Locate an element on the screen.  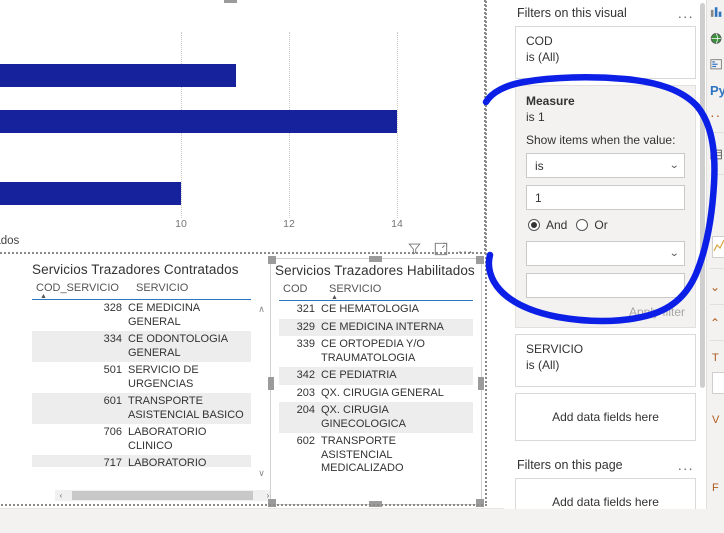
table-horizontal-scrollbar: ‹ › is located at coordinates (164, 495).